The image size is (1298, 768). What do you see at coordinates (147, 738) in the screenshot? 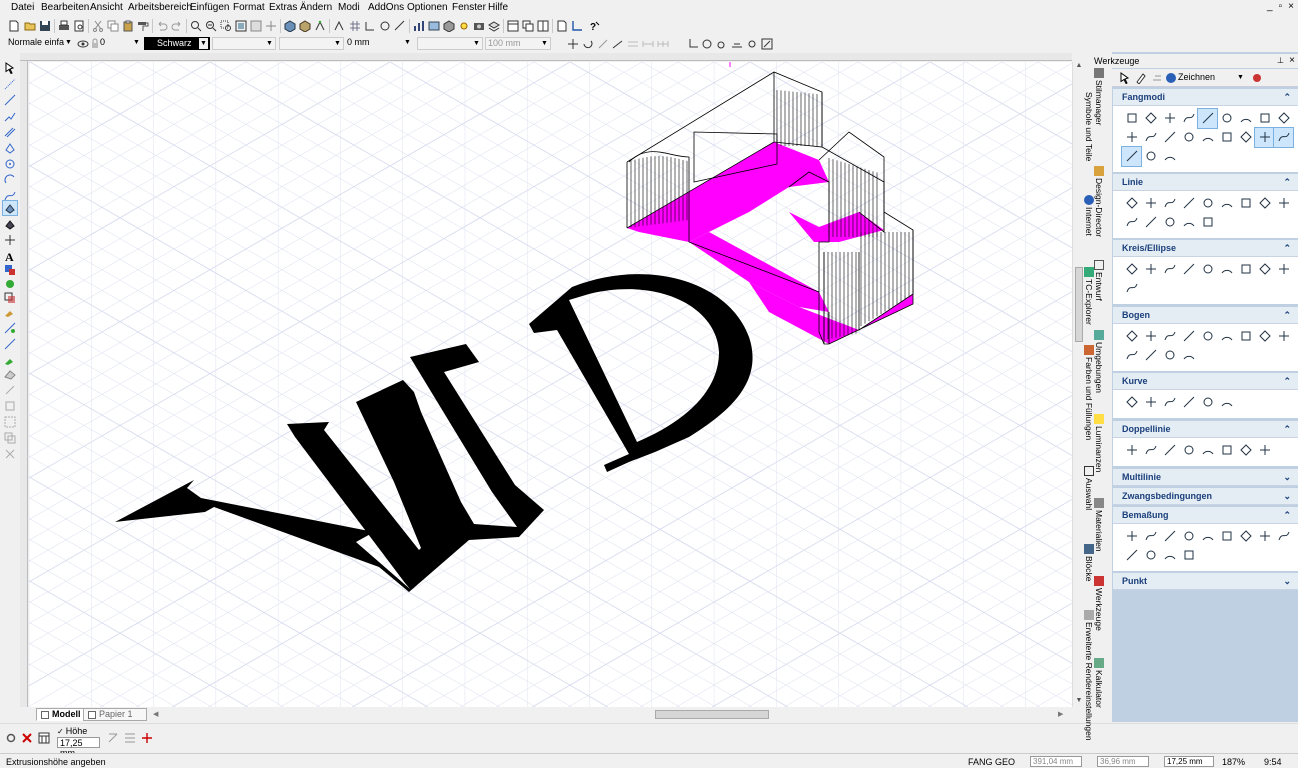
I see `direction-icon` at bounding box center [147, 738].